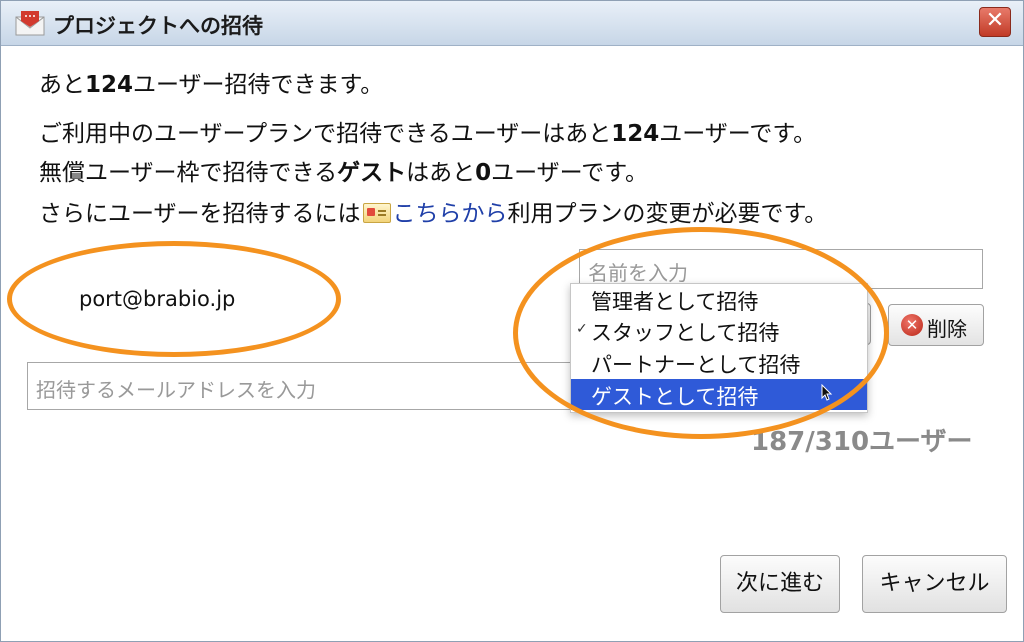  I want to click on title-bar: プロジェクトへの招待 ✕, so click(512, 23).